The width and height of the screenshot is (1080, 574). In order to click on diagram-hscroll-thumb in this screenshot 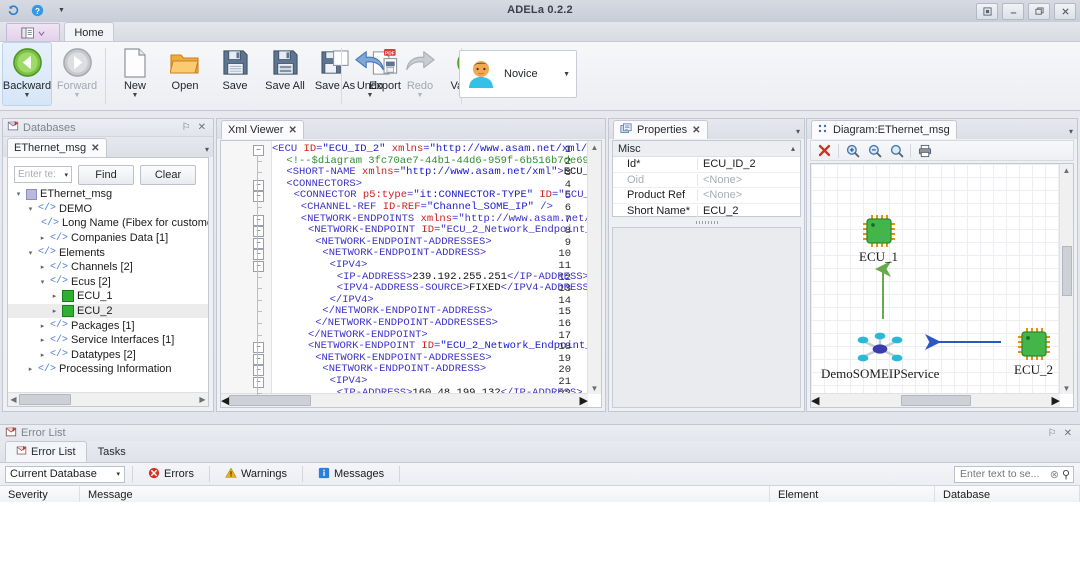, I will do `click(935, 400)`.